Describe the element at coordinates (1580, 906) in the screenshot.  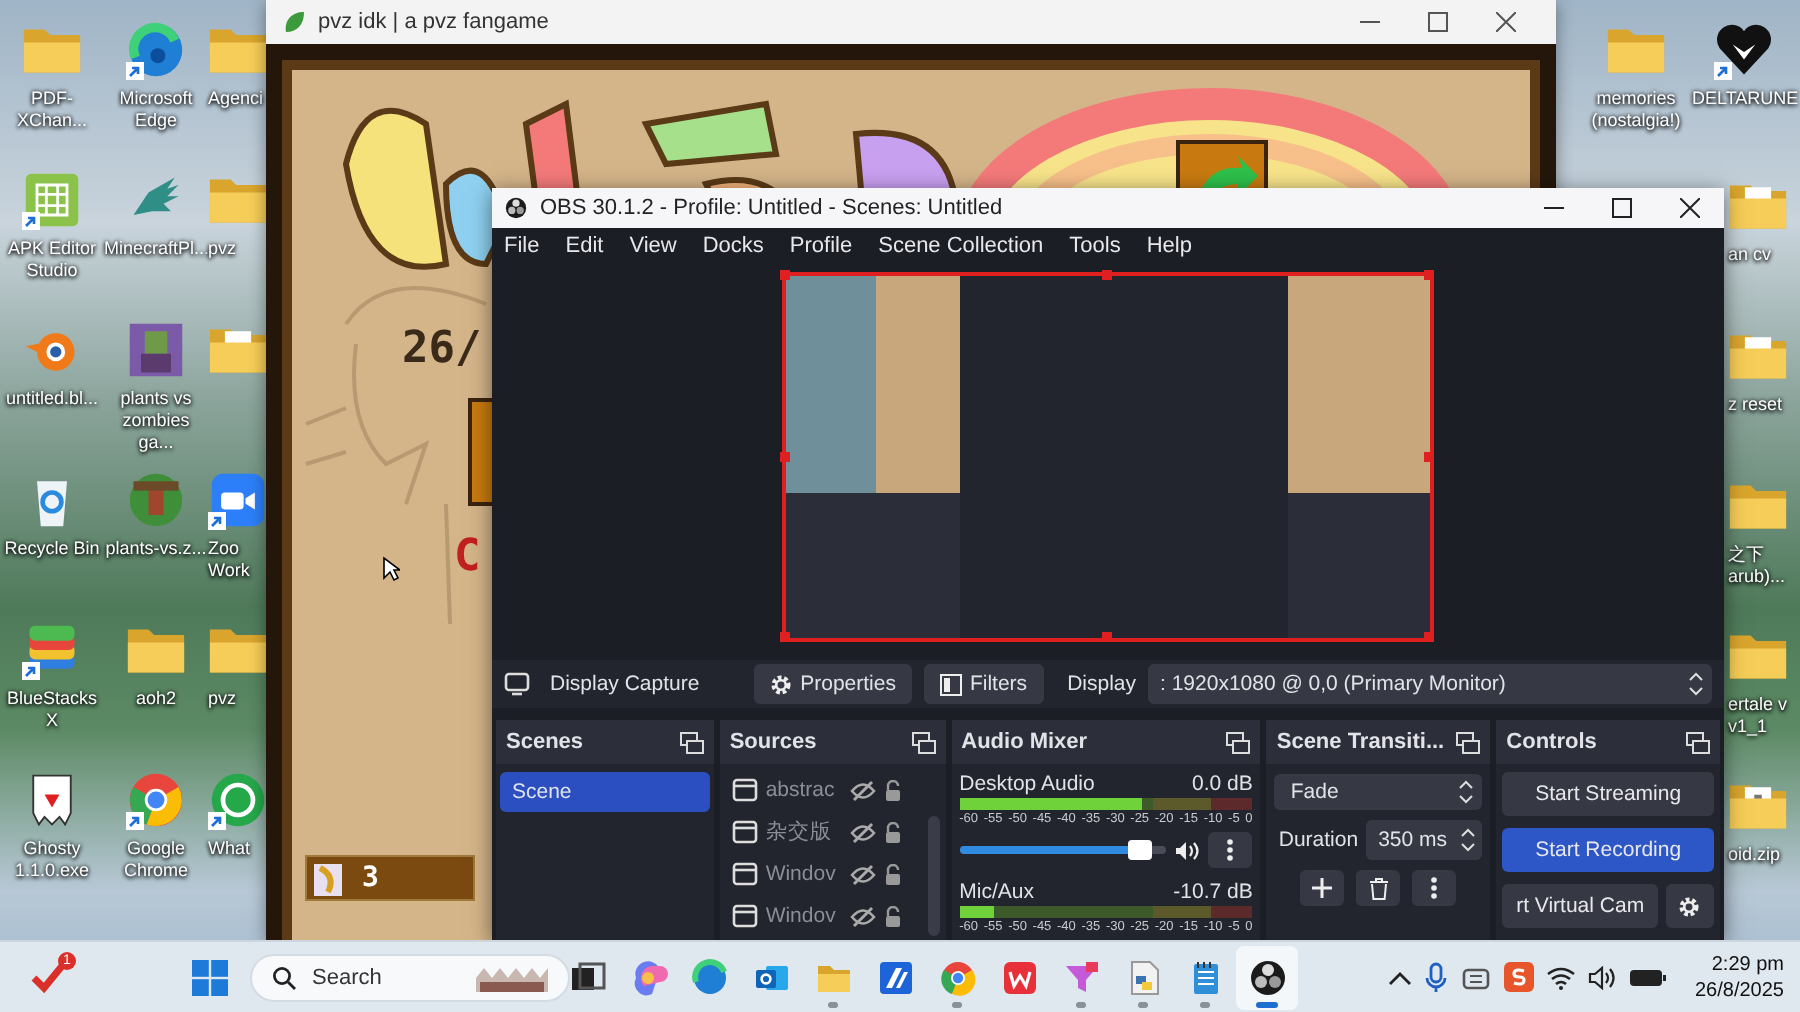
I see `control-button: rt Virtual Cam` at that location.